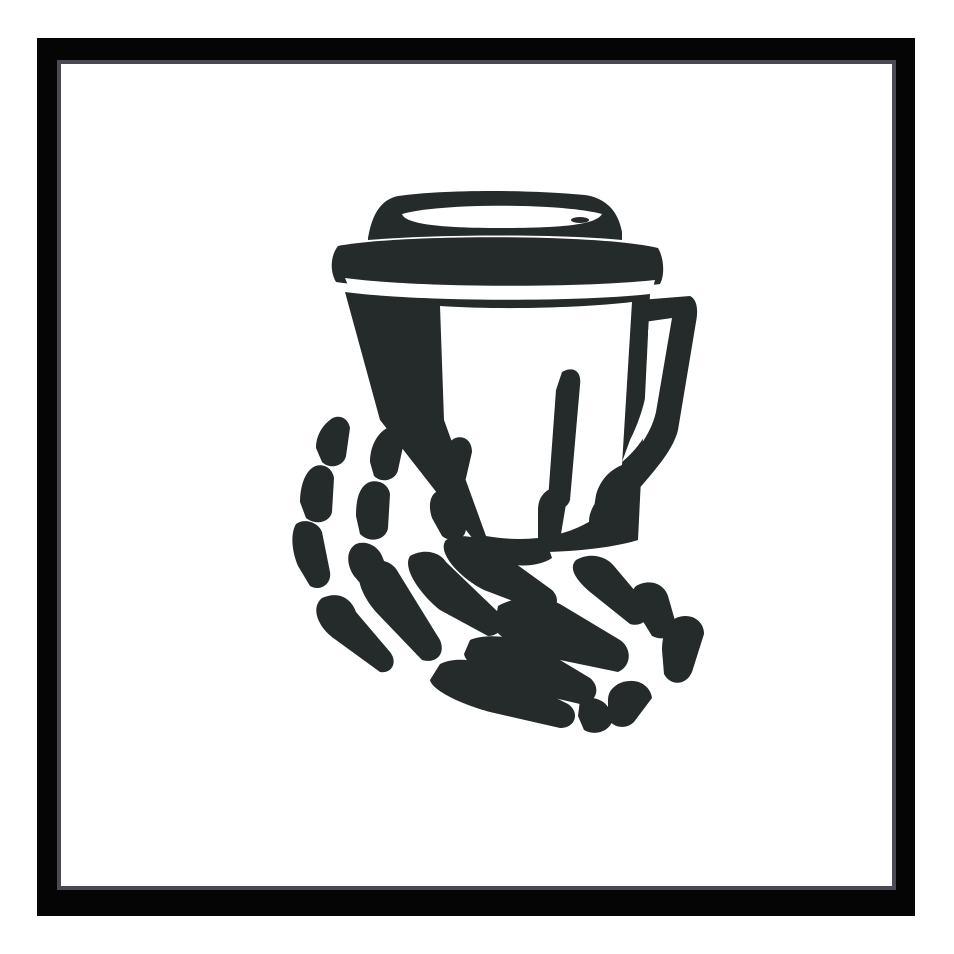 This screenshot has width=954, height=954. Describe the element at coordinates (502, 216) in the screenshot. I see `cup-lid-highlight` at that location.